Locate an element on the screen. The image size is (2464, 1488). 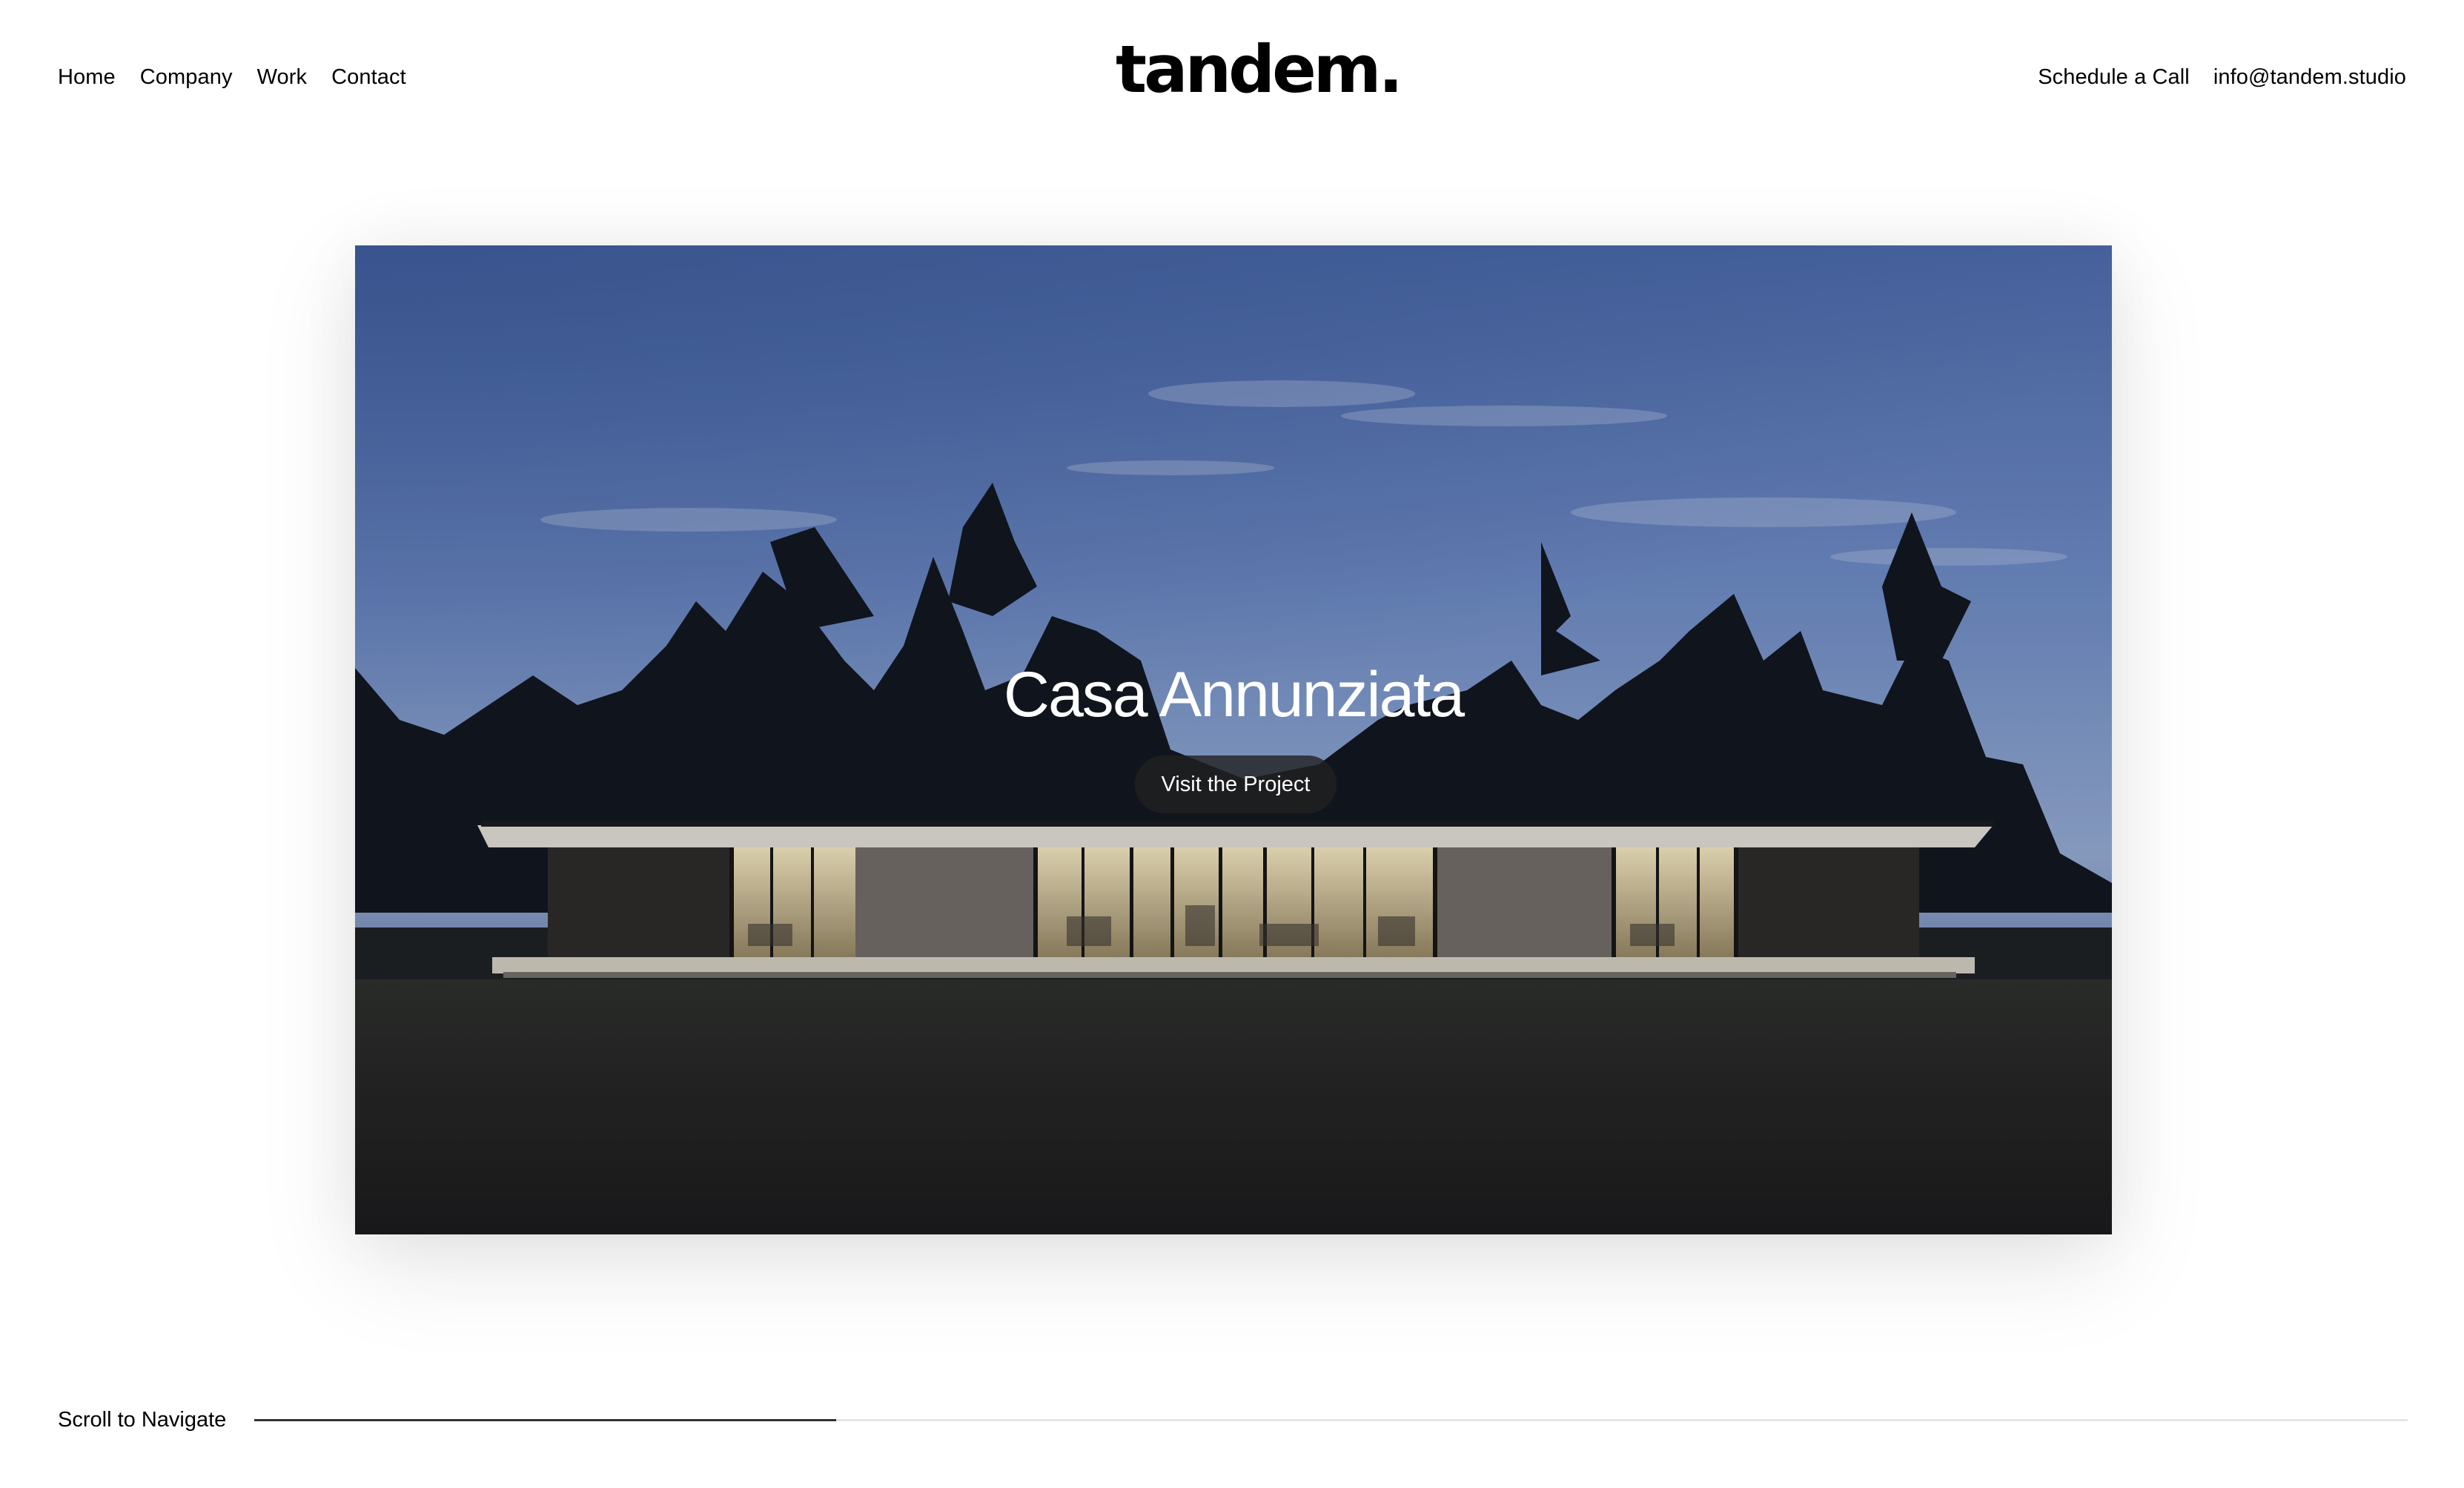
nav-contact-link: Contact is located at coordinates (368, 77).